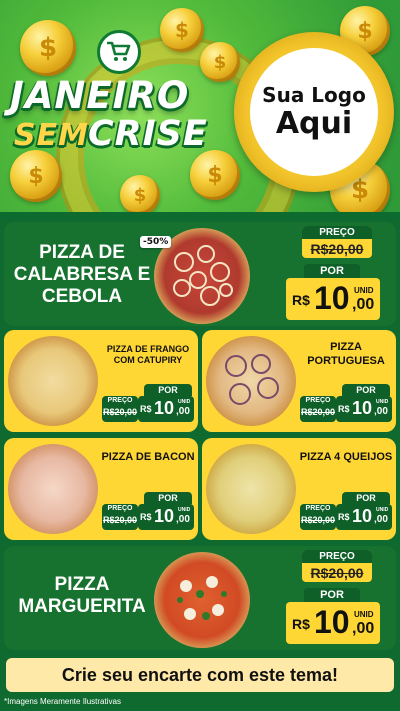  Describe the element at coordinates (100, 95) in the screenshot. I see `campaign-title-line1: JANEIRO` at that location.